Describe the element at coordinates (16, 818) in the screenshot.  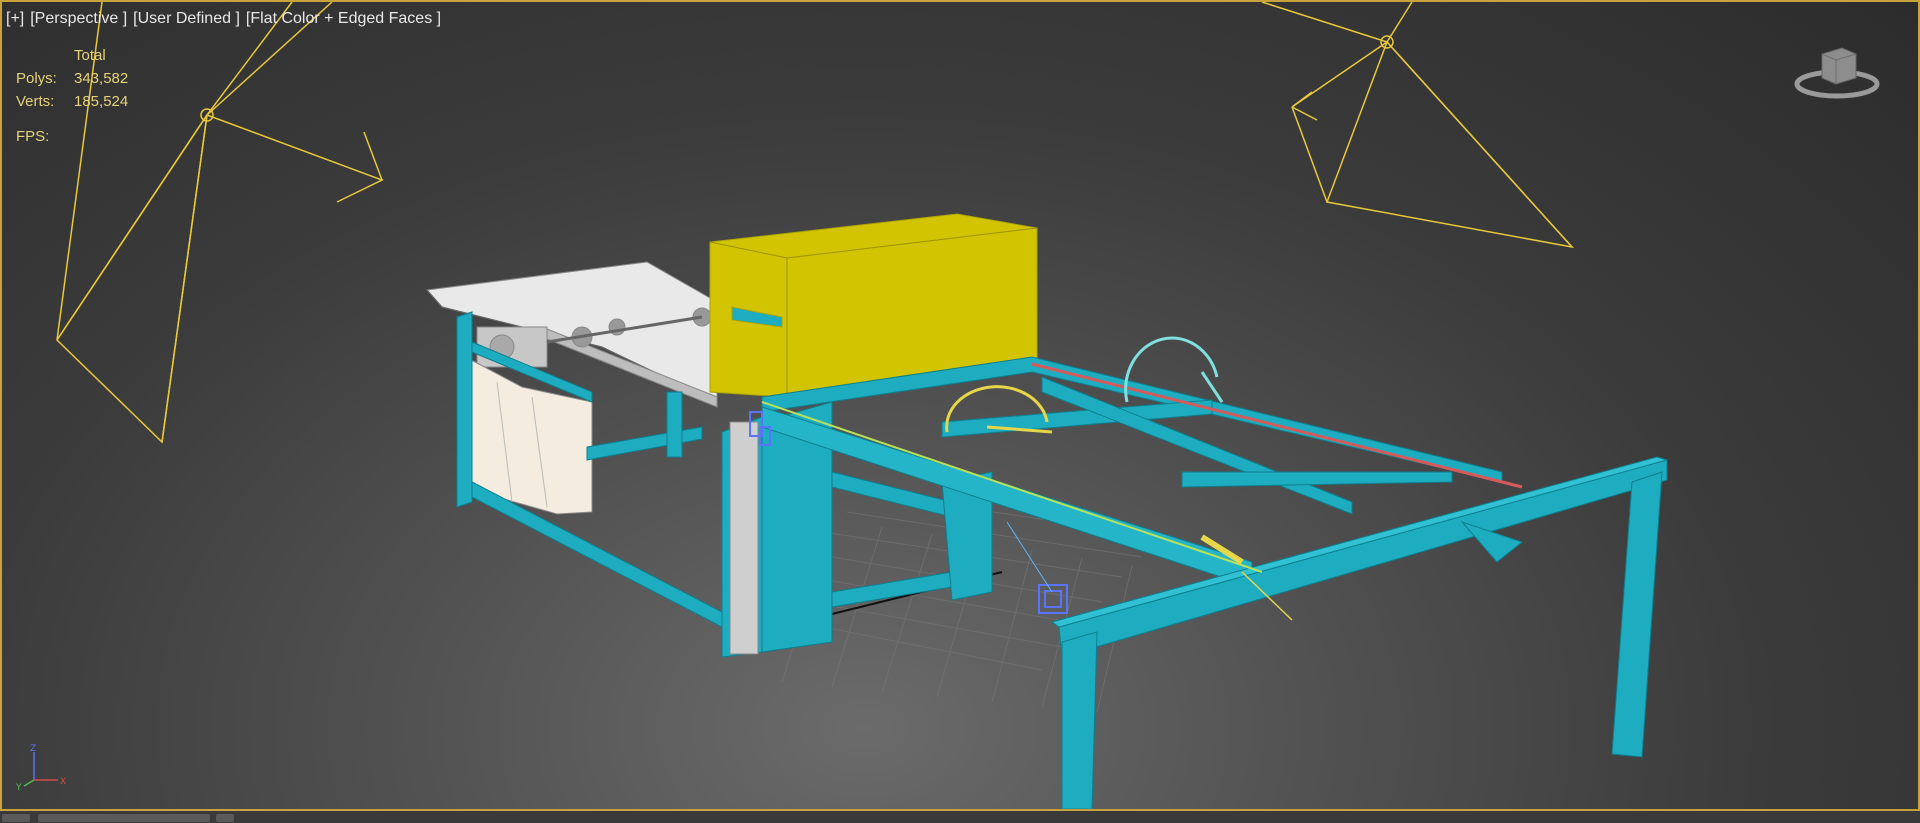
I see `strip-handle-left` at that location.